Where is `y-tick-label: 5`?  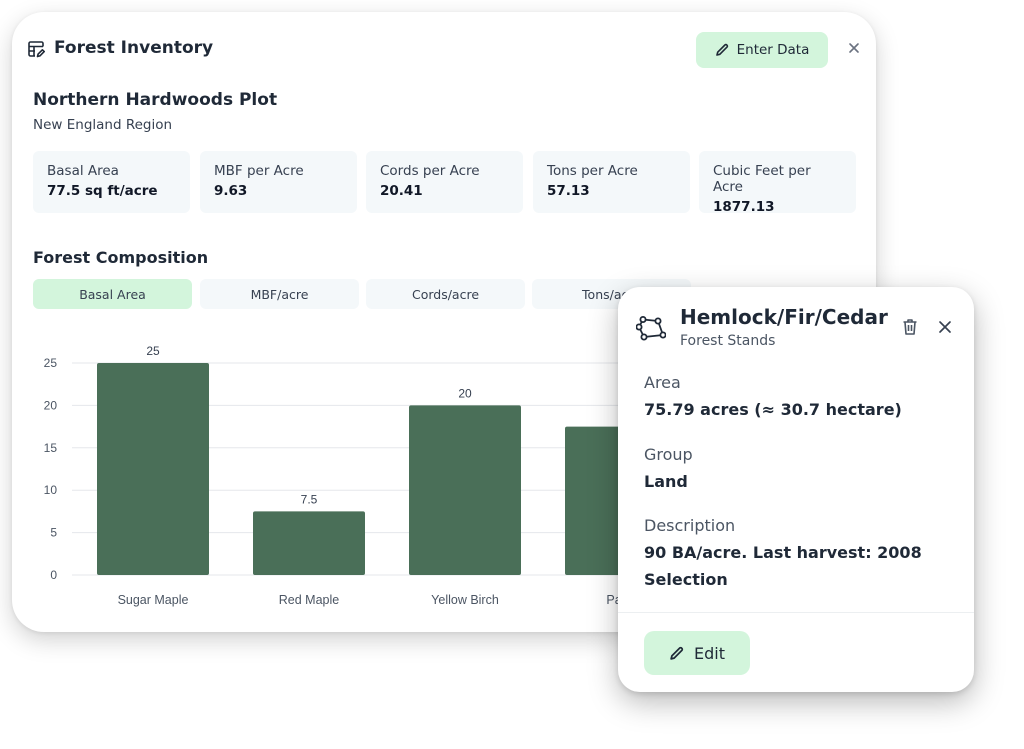 y-tick-label: 5 is located at coordinates (53, 533).